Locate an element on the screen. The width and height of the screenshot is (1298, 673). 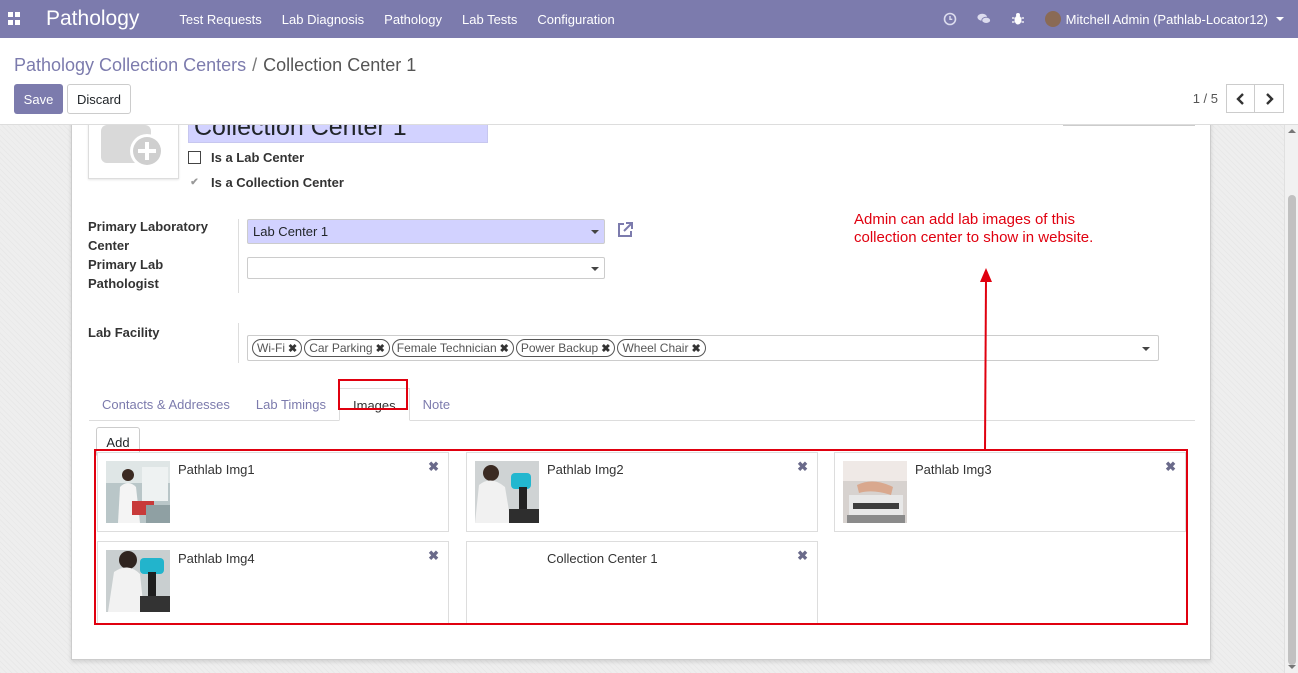
primary-lab-center-label: Primary Laboratory Center is located at coordinates (148, 236).